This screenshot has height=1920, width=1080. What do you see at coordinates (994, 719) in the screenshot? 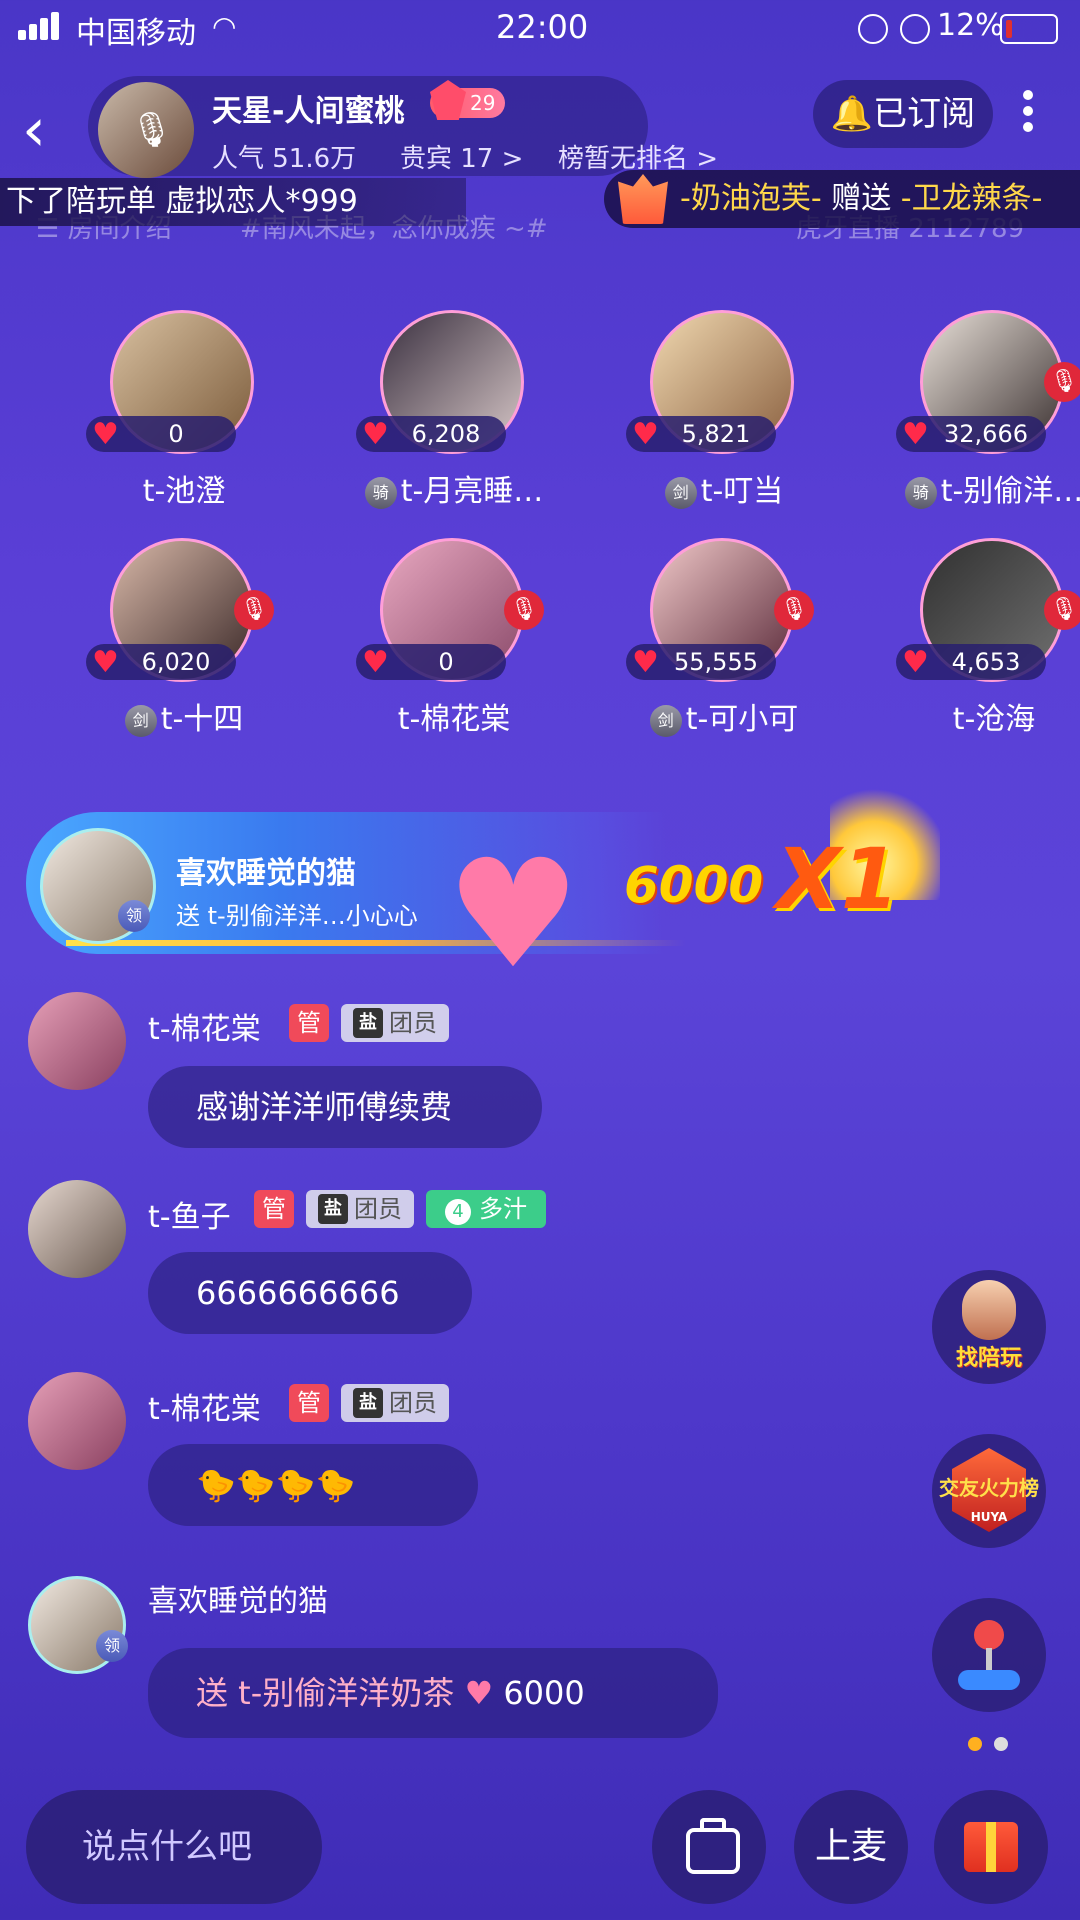
I see `seat-name-label: t-沧海` at bounding box center [994, 719].